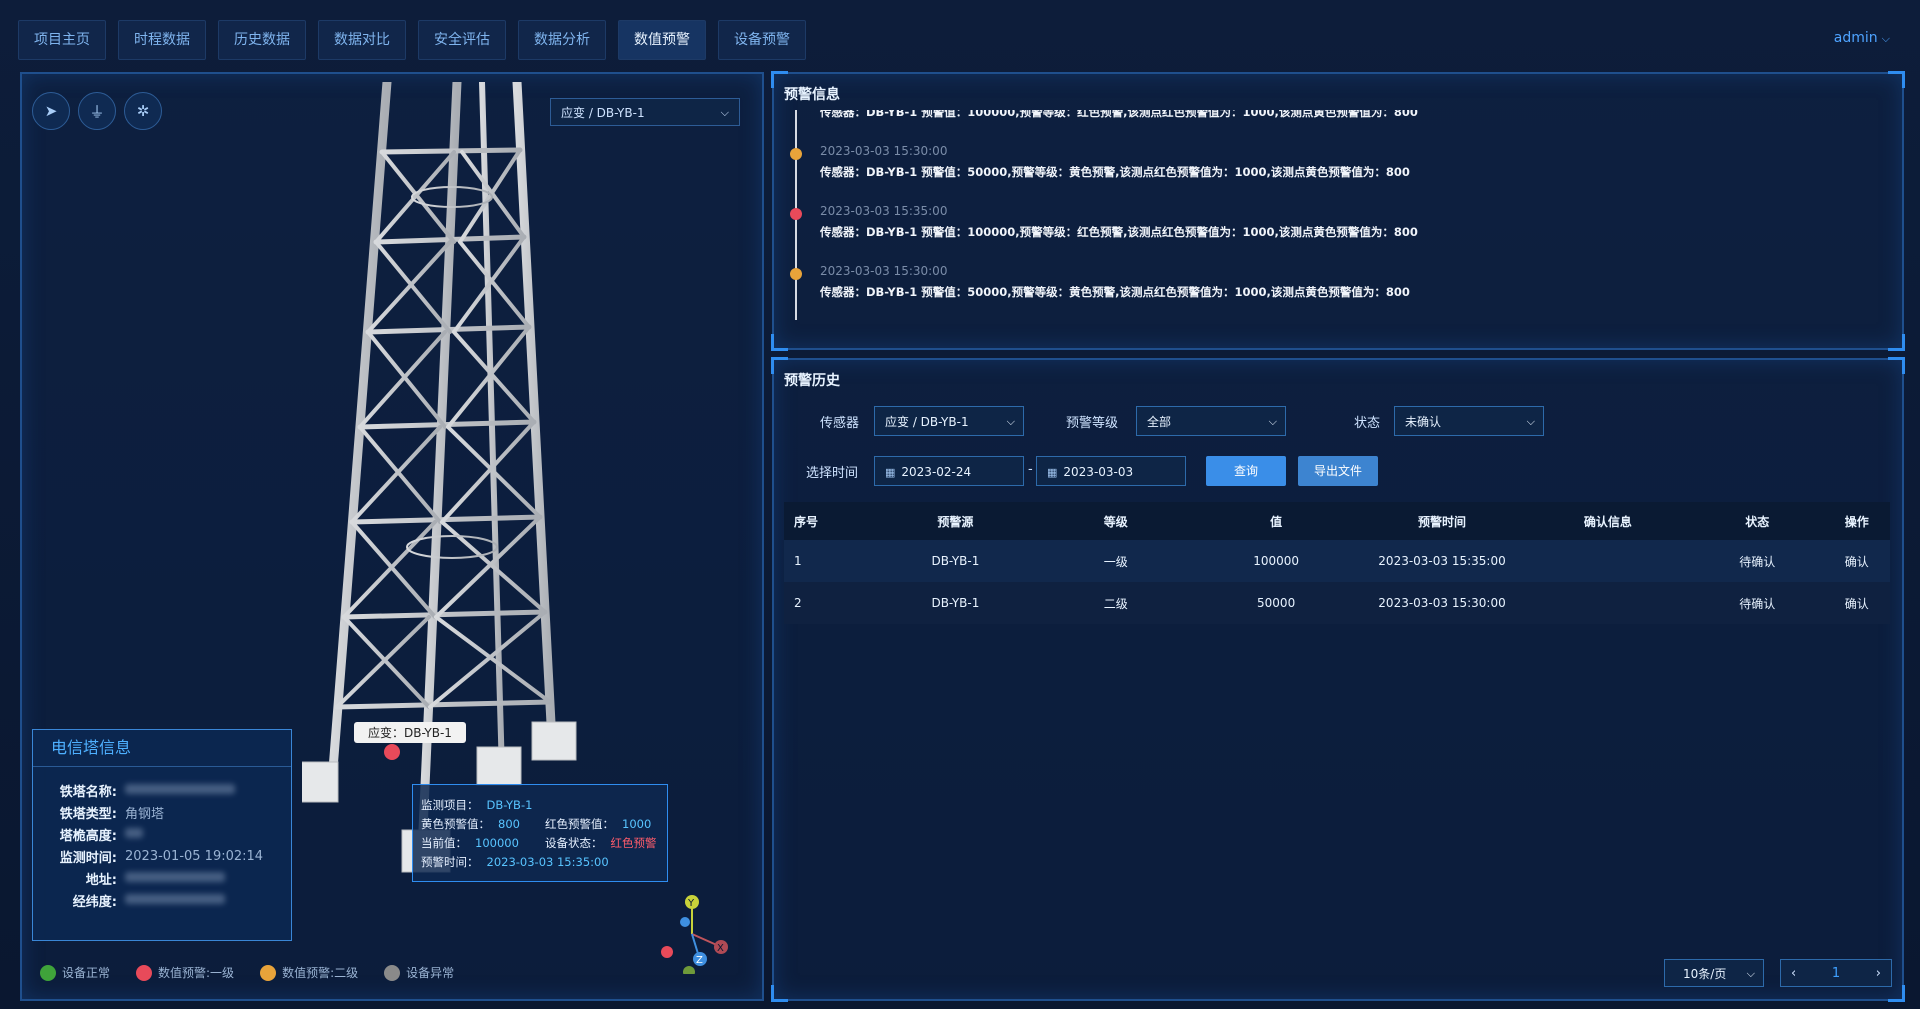 The height and width of the screenshot is (1009, 1920). I want to click on tower-info-row: 塔桅高度:, so click(162, 834).